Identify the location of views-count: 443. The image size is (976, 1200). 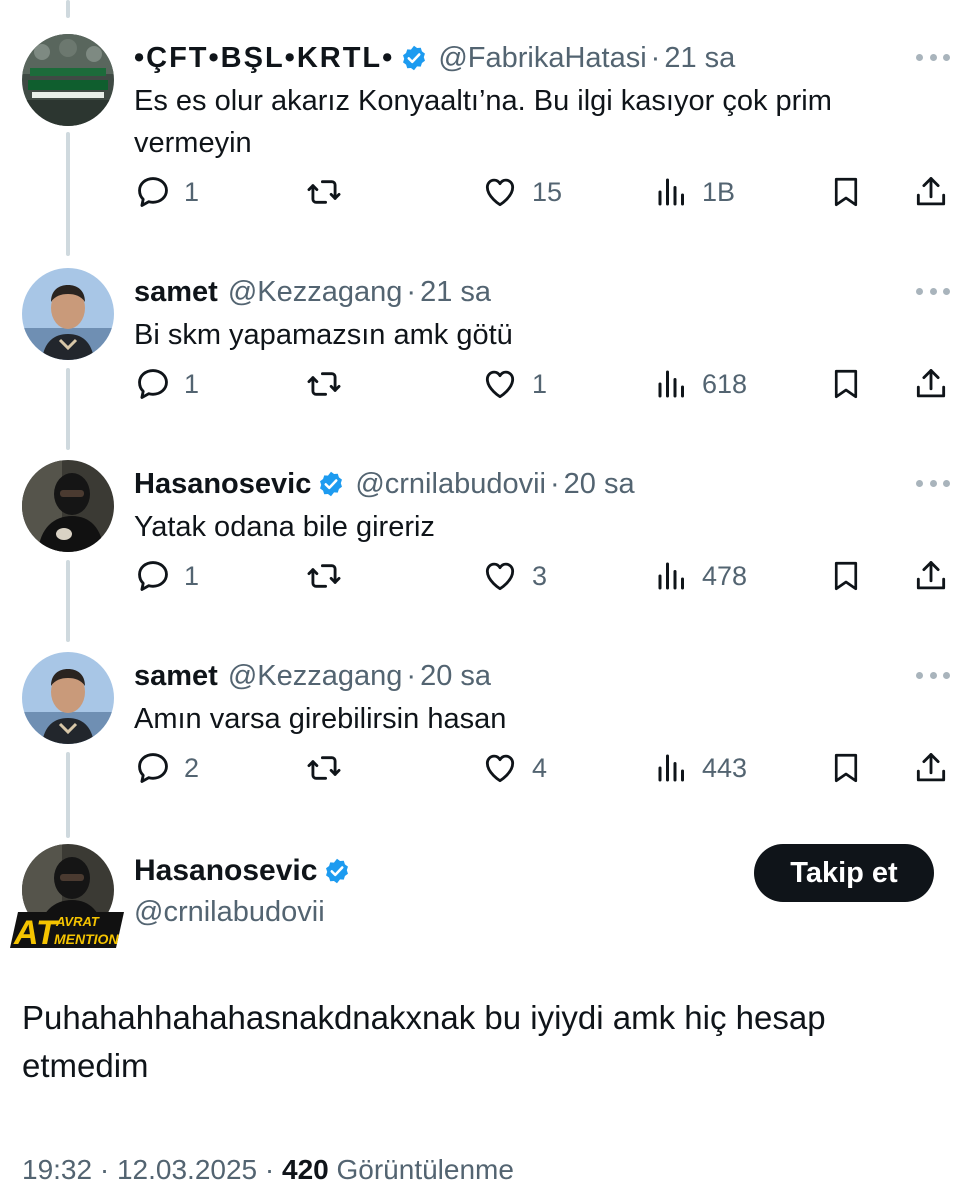
(725, 767).